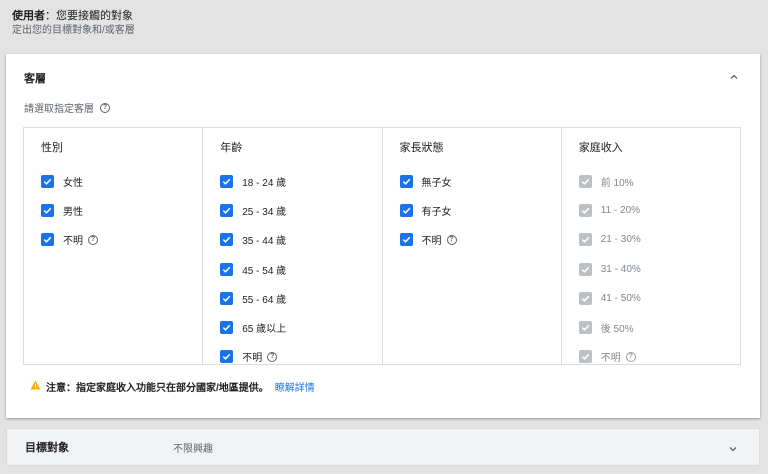  Describe the element at coordinates (733, 448) in the screenshot. I see `chevron-down-icon` at that location.